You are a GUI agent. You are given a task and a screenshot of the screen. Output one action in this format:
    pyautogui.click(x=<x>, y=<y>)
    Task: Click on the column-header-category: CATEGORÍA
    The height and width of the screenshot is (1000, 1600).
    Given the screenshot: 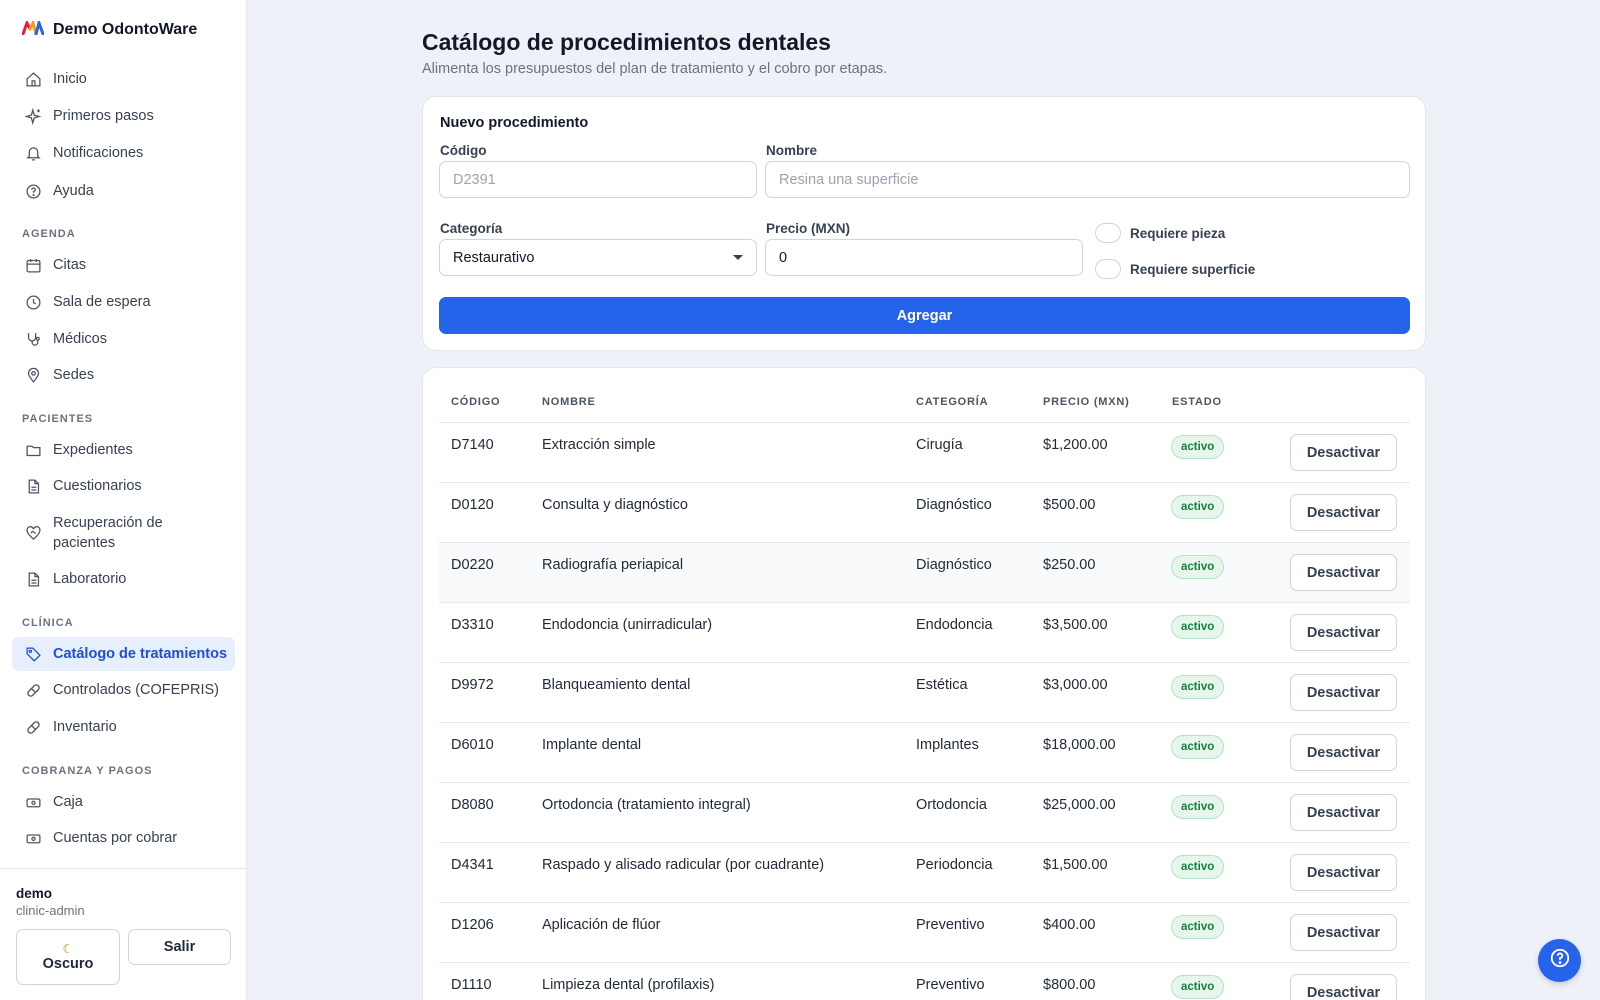 What is the action you would take?
    pyautogui.click(x=952, y=402)
    